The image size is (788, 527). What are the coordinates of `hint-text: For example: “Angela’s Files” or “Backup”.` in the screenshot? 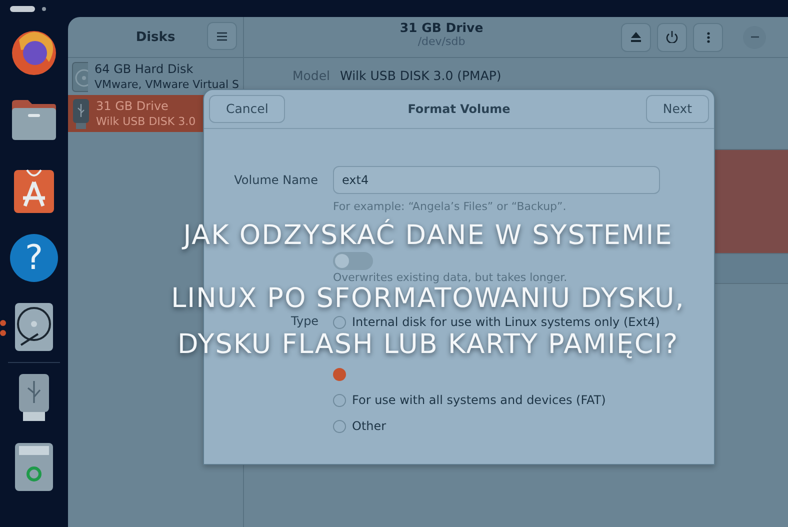 It's located at (450, 206).